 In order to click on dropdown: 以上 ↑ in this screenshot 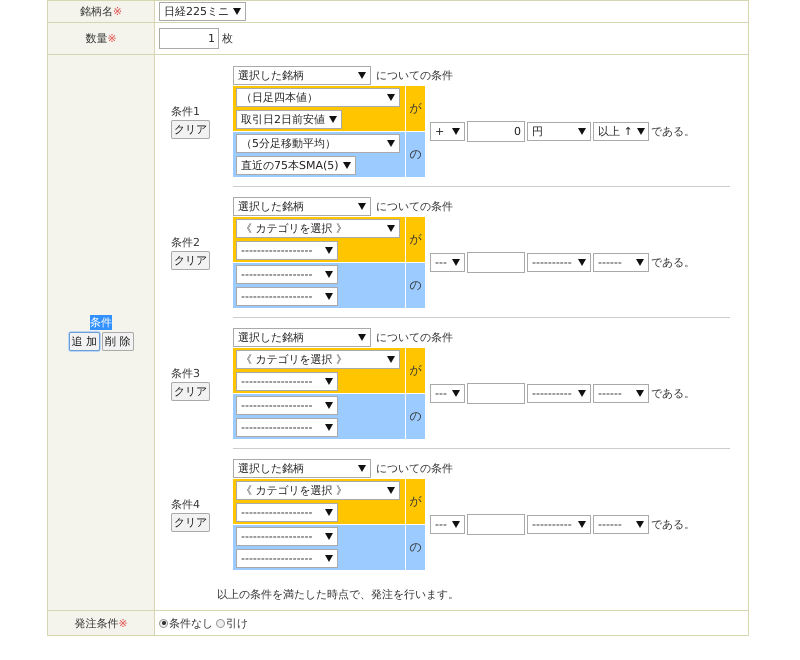, I will do `click(621, 131)`.